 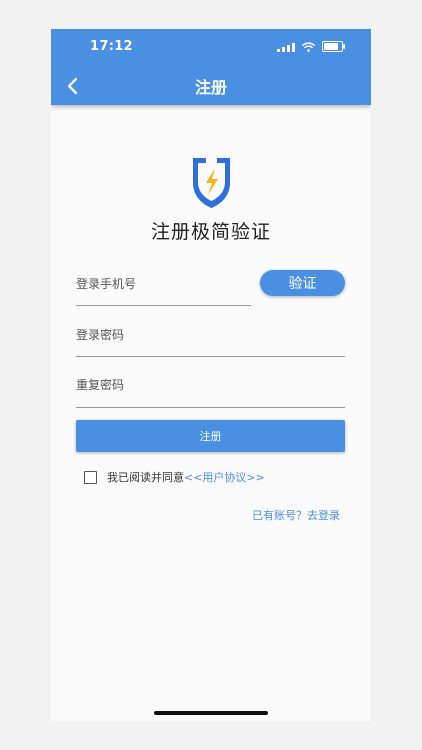 What do you see at coordinates (210, 436) in the screenshot?
I see `register-button: 注册` at bounding box center [210, 436].